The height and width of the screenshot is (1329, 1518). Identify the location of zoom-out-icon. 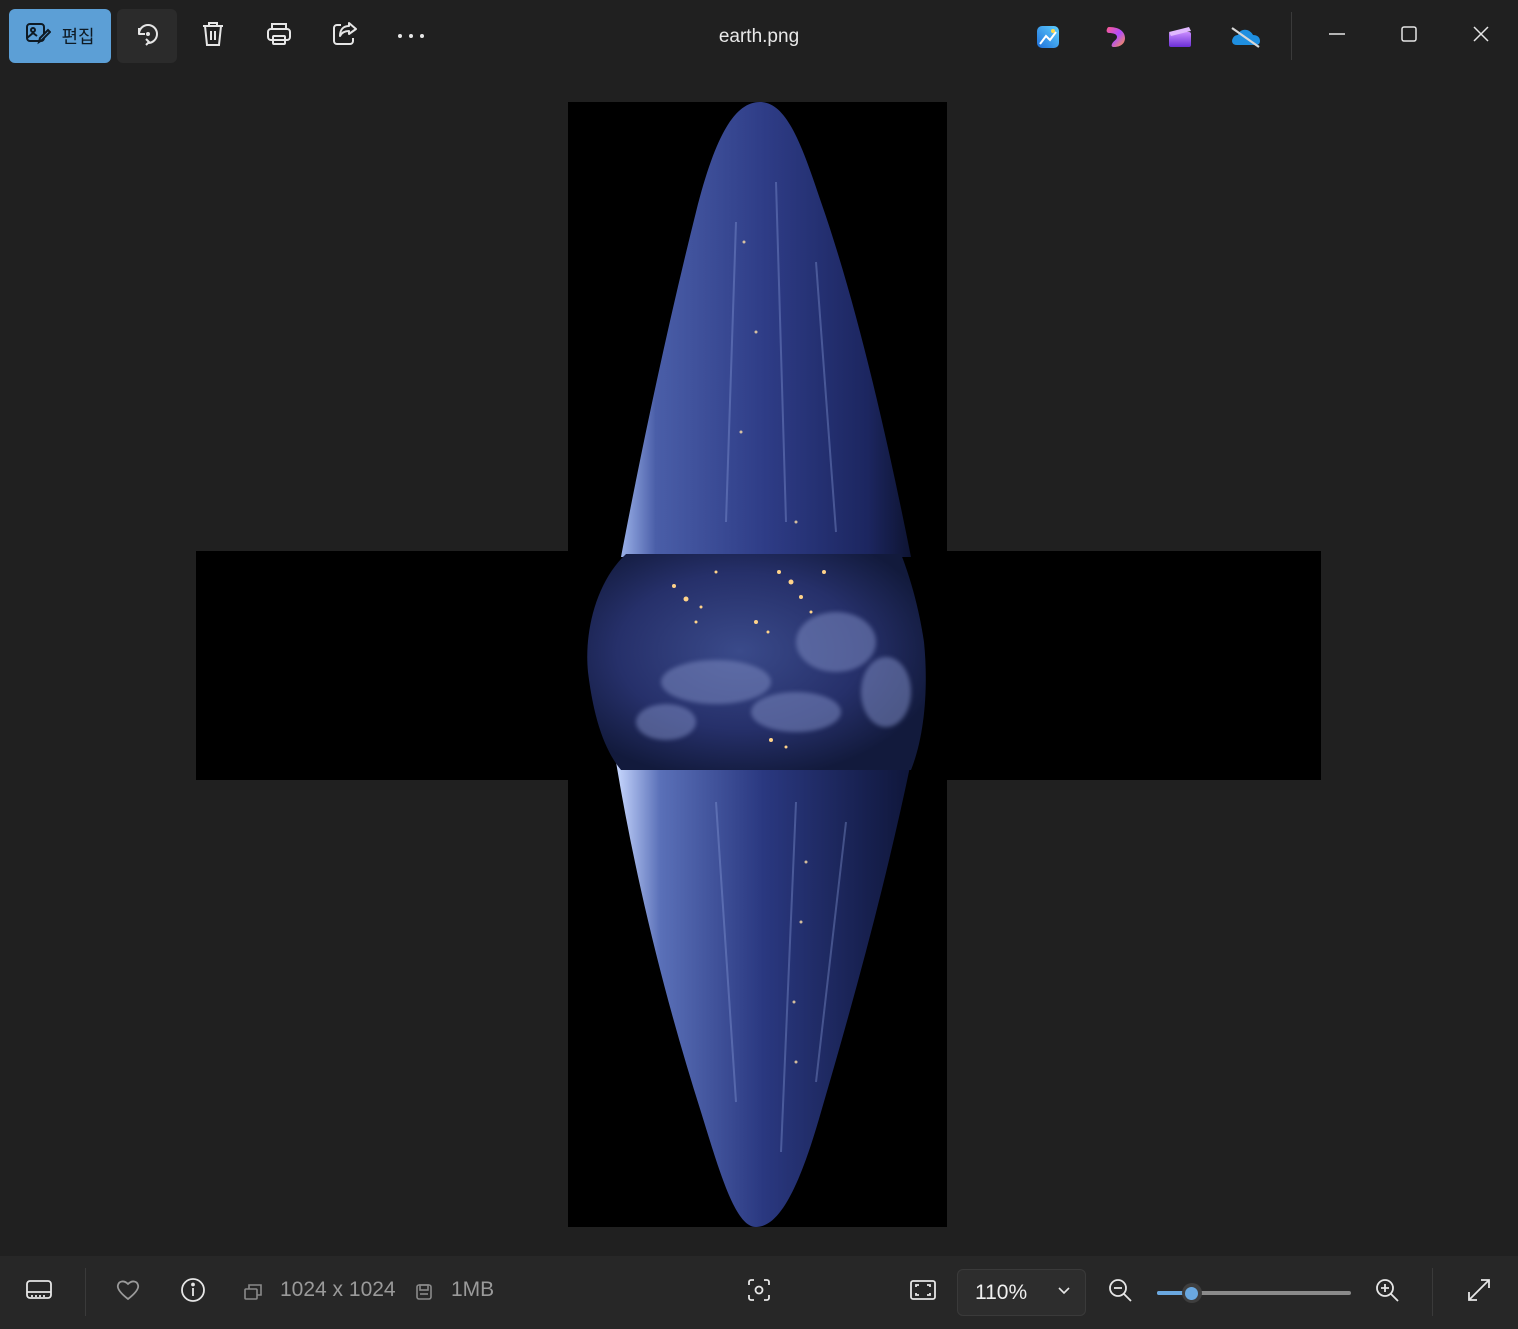
(1120, 1292).